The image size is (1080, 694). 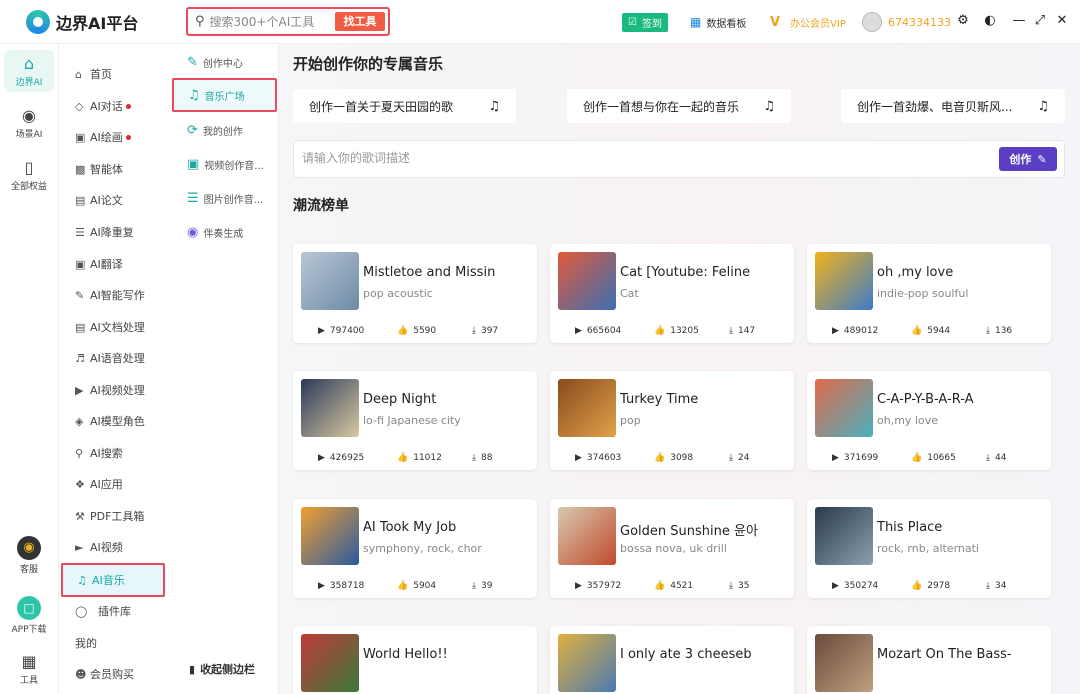 I want to click on menu-item-ai-painting: ▣ AI绘画, so click(x=103, y=137).